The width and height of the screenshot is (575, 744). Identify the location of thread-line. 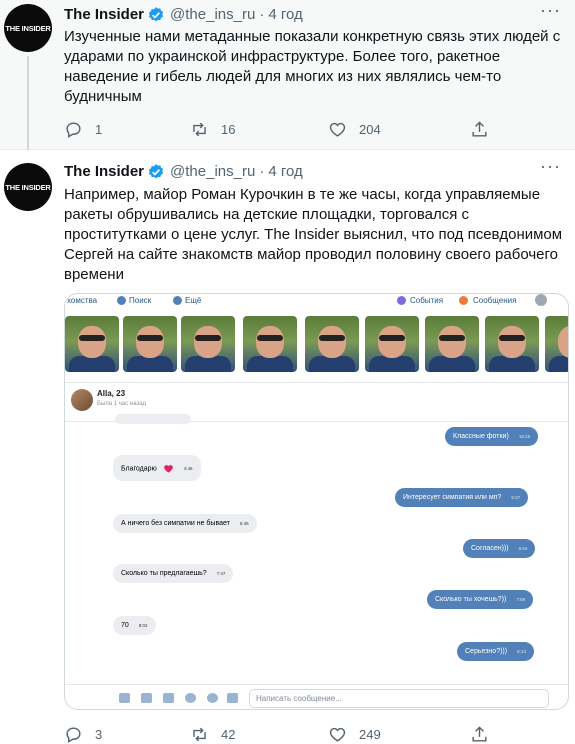
(28, 103).